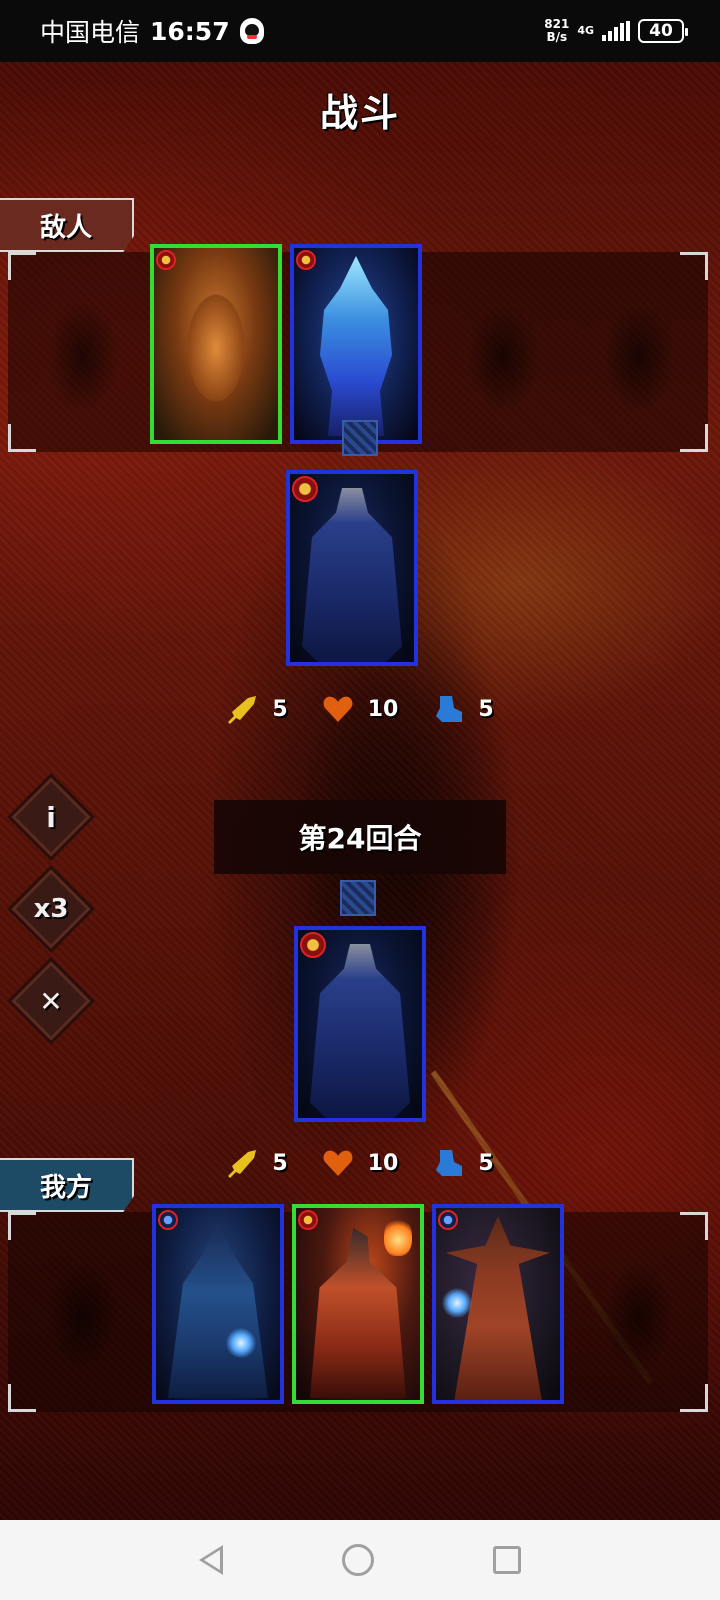  I want to click on enemy-stats: 5 10 5, so click(360, 709).